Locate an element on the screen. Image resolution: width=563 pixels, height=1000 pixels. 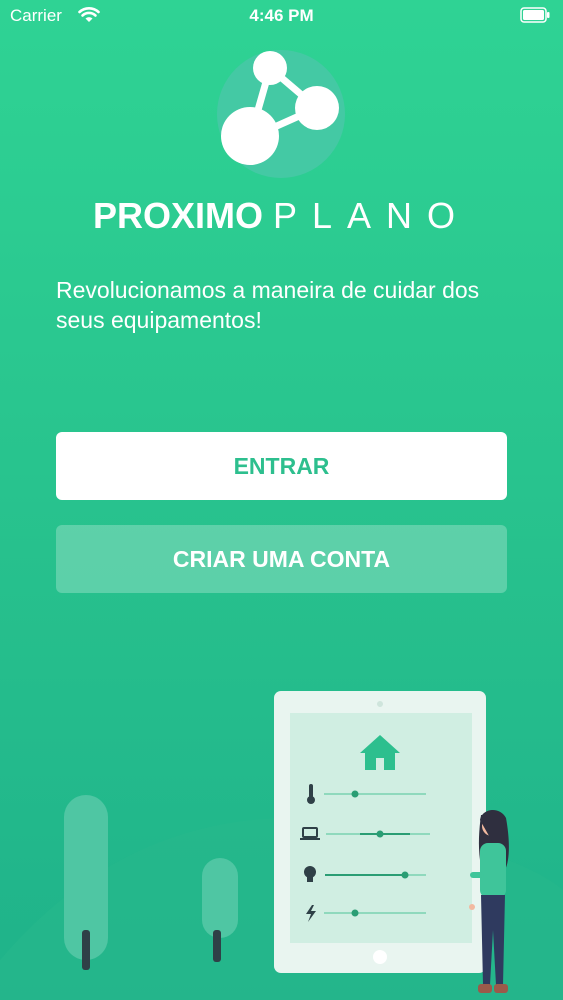
status-bar: Carrier 4:46 PM is located at coordinates (281, 16).